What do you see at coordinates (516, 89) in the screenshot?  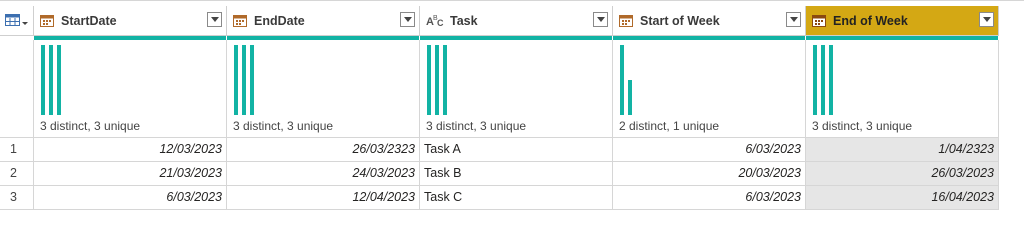 I see `column-profile-task: 3 distinct, 3 unique` at bounding box center [516, 89].